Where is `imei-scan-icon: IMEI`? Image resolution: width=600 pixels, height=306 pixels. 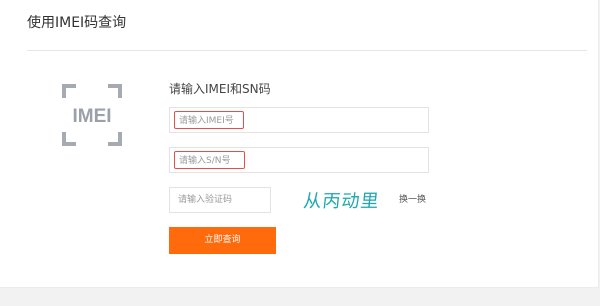
imei-scan-icon: IMEI is located at coordinates (92, 115).